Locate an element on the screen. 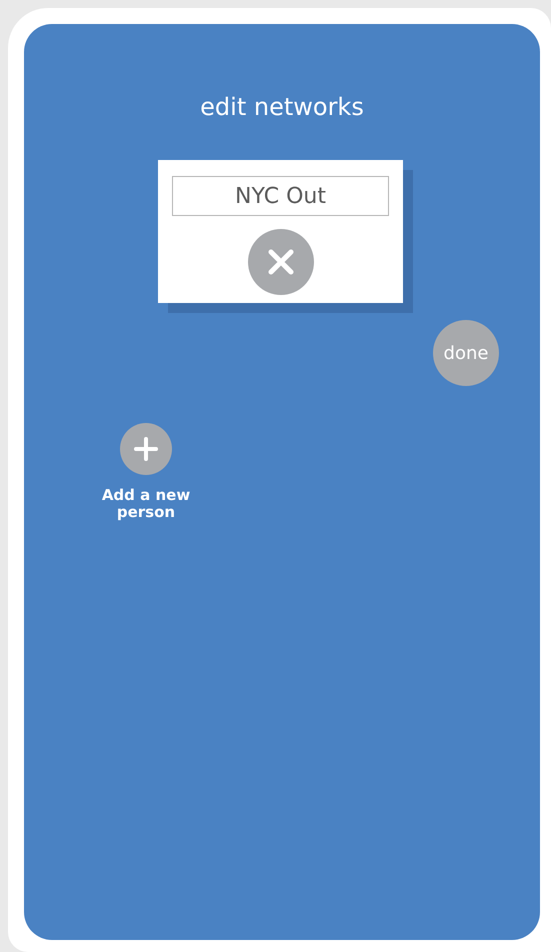 The height and width of the screenshot is (952, 551). close-icon is located at coordinates (281, 262).